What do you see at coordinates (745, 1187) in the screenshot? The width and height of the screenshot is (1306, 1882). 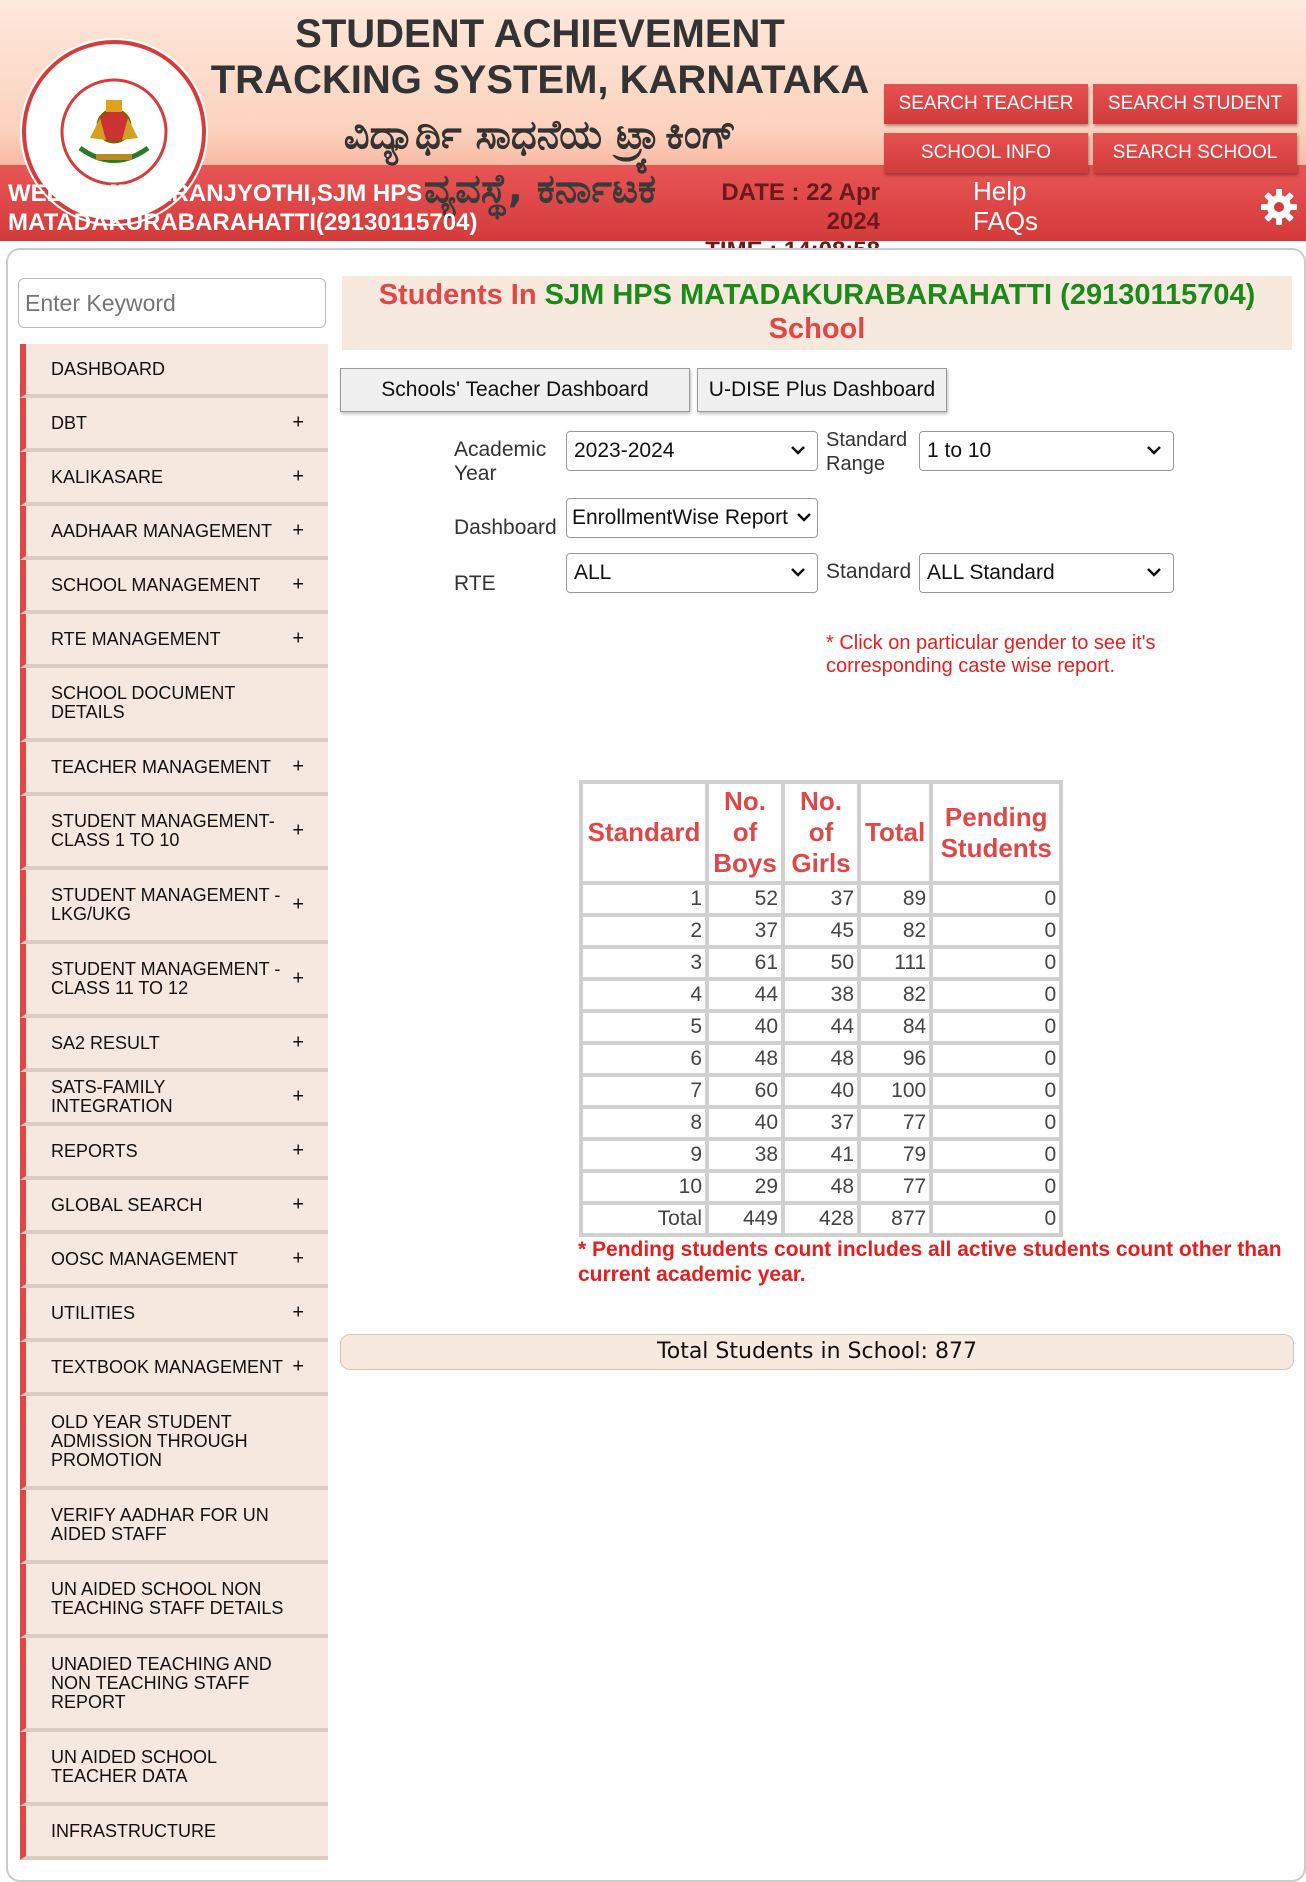 I see `table-cell: 29` at bounding box center [745, 1187].